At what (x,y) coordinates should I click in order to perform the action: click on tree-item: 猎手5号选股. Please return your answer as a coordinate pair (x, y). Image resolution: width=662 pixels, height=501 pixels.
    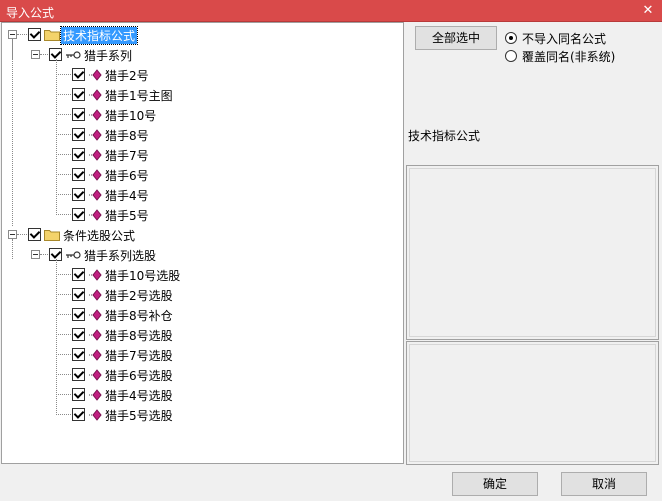
    Looking at the image, I should click on (202, 416).